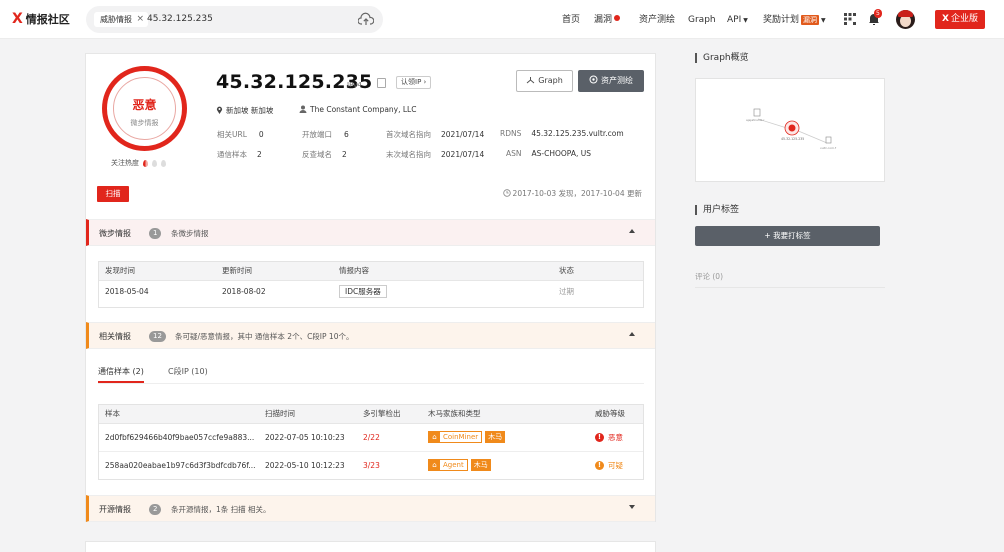 This screenshot has width=1004, height=552. Describe the element at coordinates (577, 193) in the screenshot. I see `timestamps-text: 2017-10-03 发现，2017-10-04 更新` at that location.